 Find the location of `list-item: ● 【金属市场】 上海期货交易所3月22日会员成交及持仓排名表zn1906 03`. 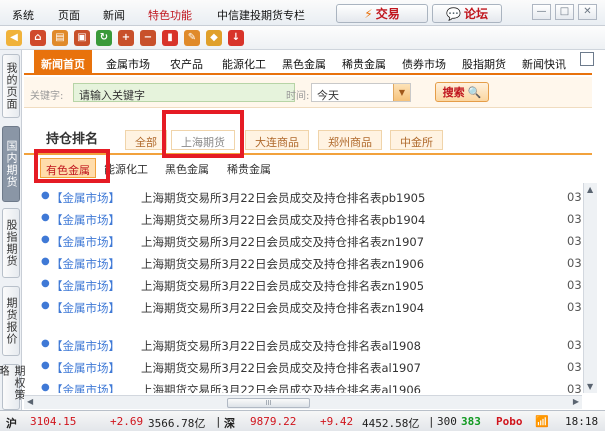

list-item: ● 【金属市场】 上海期货交易所3月22日会员成交及持仓排名表zn1906 03 is located at coordinates (308, 264).